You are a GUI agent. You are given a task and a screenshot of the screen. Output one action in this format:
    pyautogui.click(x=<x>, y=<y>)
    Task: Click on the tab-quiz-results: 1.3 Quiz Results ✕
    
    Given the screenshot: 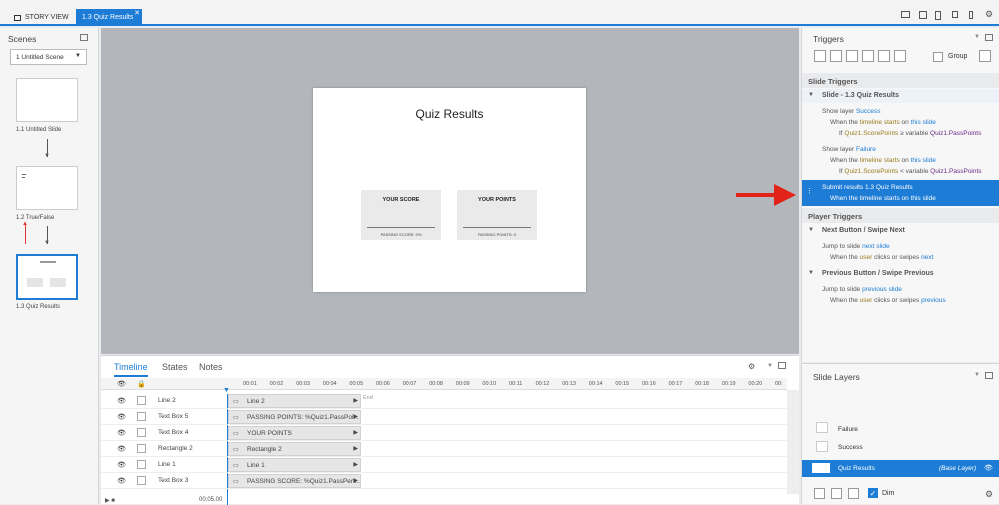 What is the action you would take?
    pyautogui.click(x=109, y=17)
    